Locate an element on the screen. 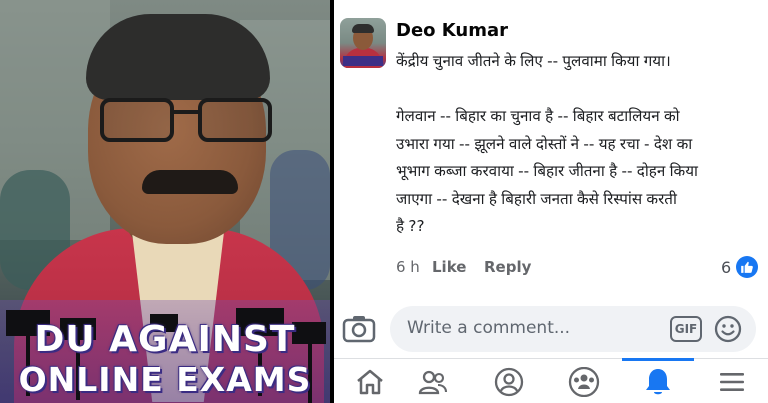 The image size is (768, 403). nav-groups is located at coordinates (584, 381).